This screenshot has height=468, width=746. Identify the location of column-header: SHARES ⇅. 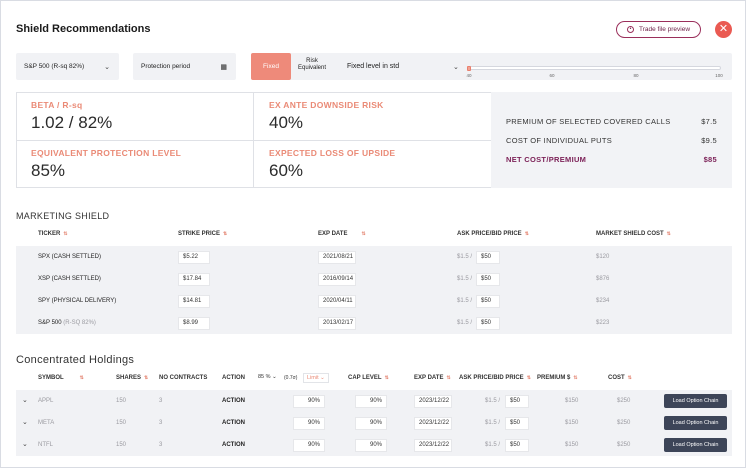
(132, 378).